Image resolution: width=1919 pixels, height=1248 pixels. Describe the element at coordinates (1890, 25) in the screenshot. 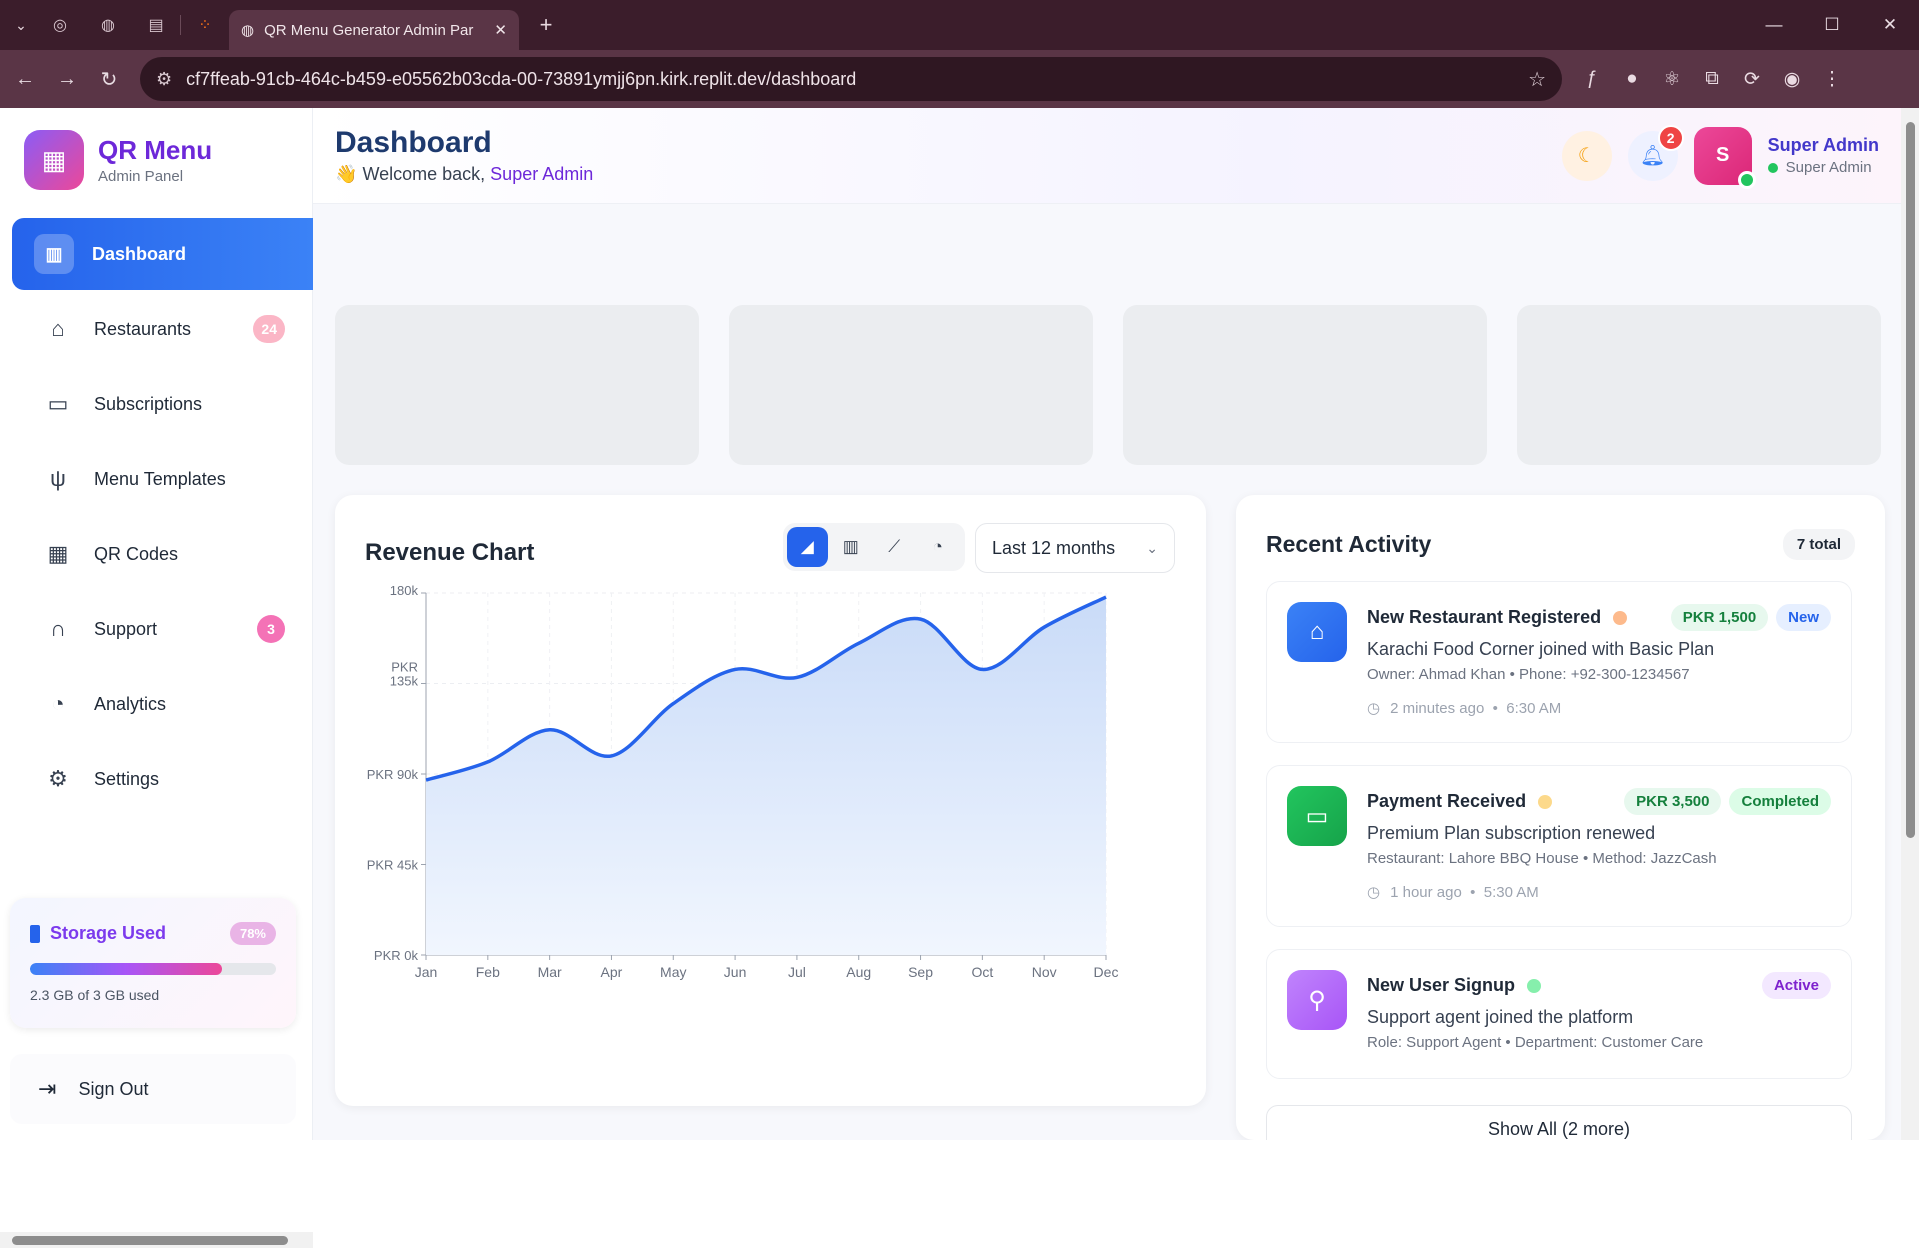

I see `close-window-icon: ✕` at that location.